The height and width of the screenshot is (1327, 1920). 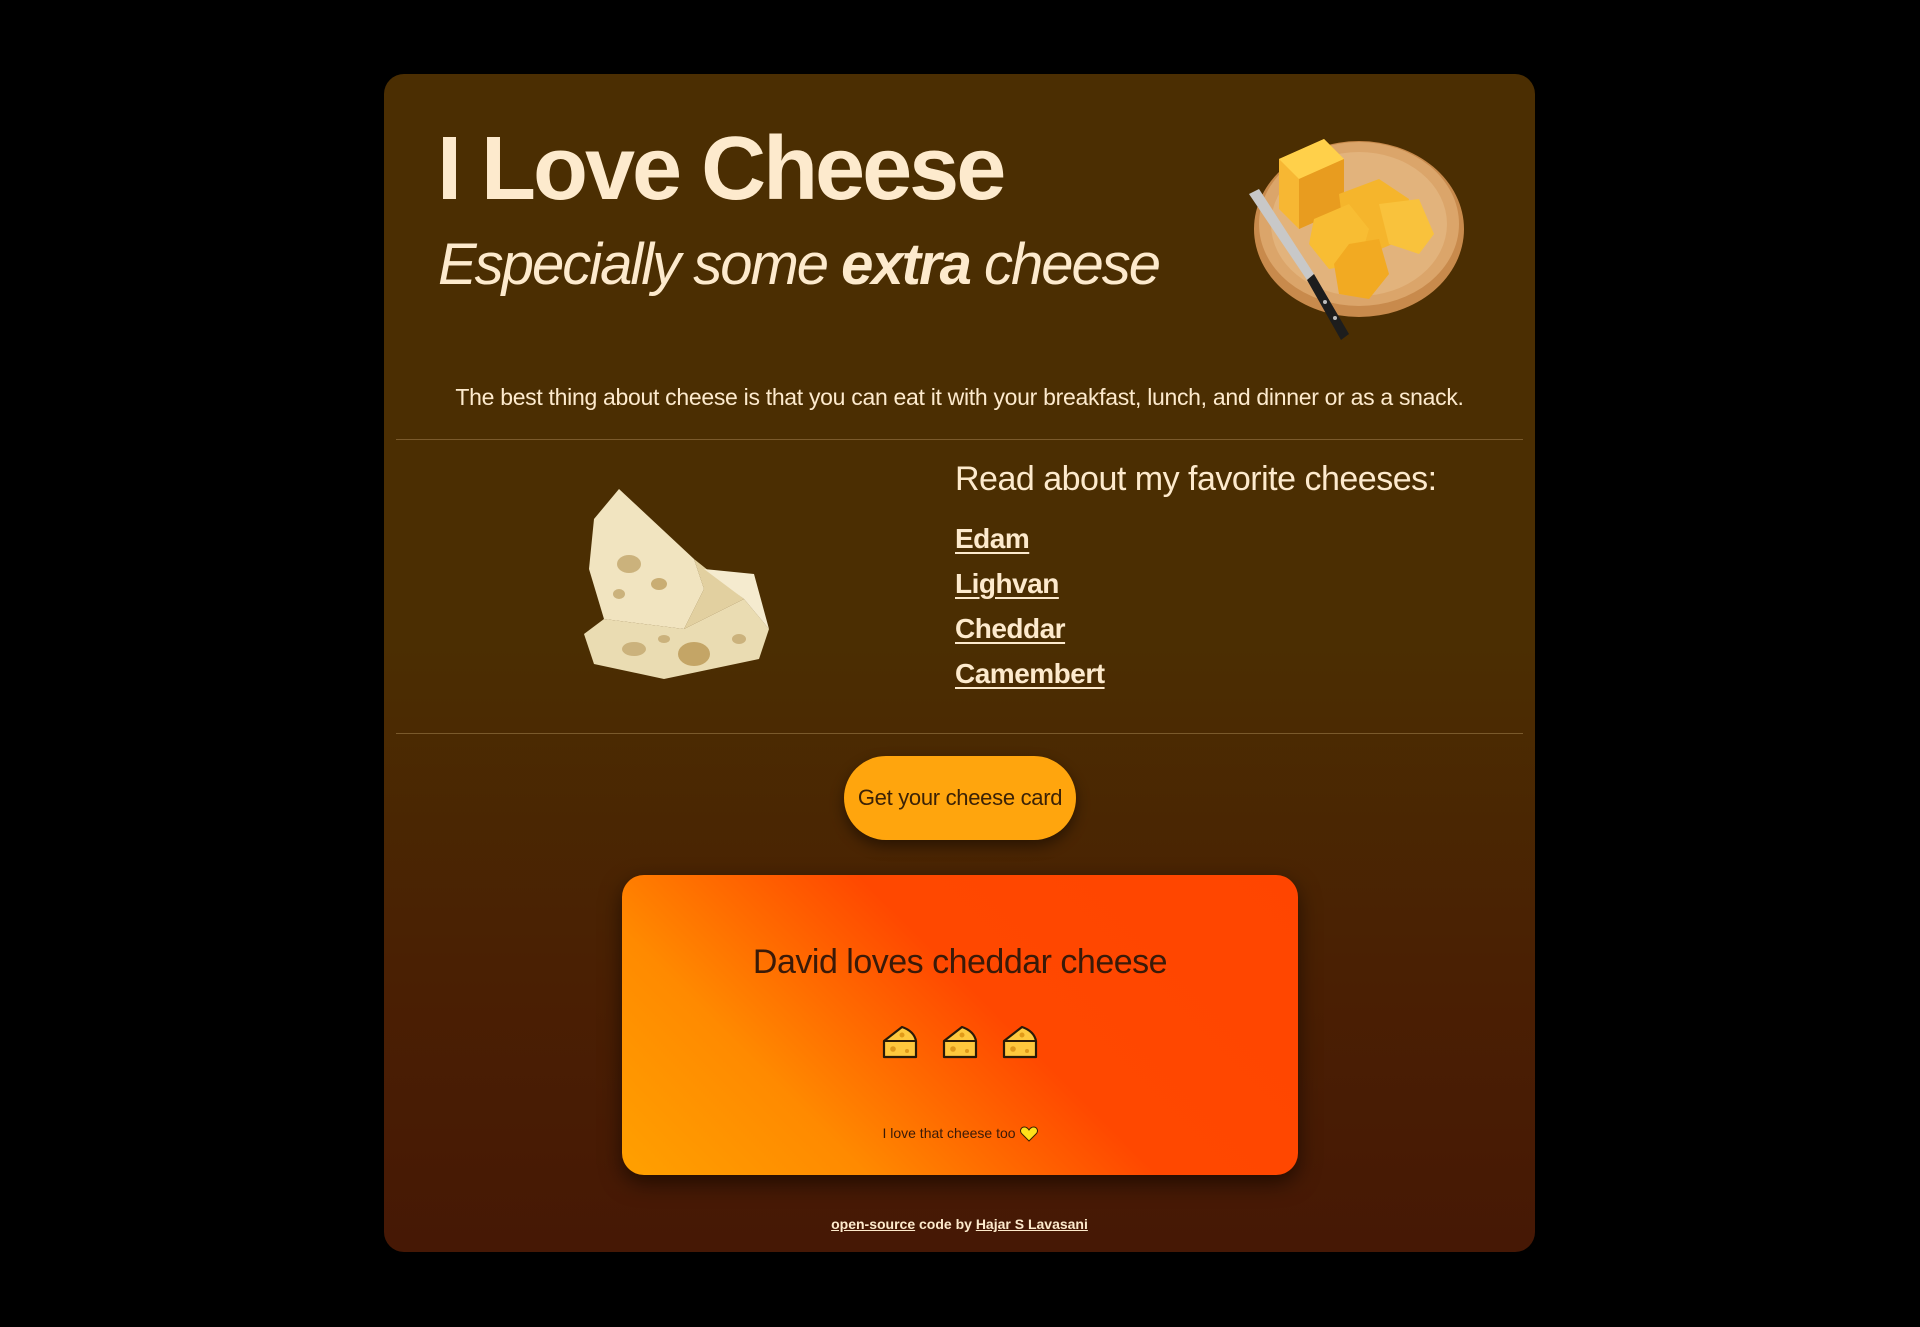 What do you see at coordinates (959, 733) in the screenshot?
I see `section-divider-bottom` at bounding box center [959, 733].